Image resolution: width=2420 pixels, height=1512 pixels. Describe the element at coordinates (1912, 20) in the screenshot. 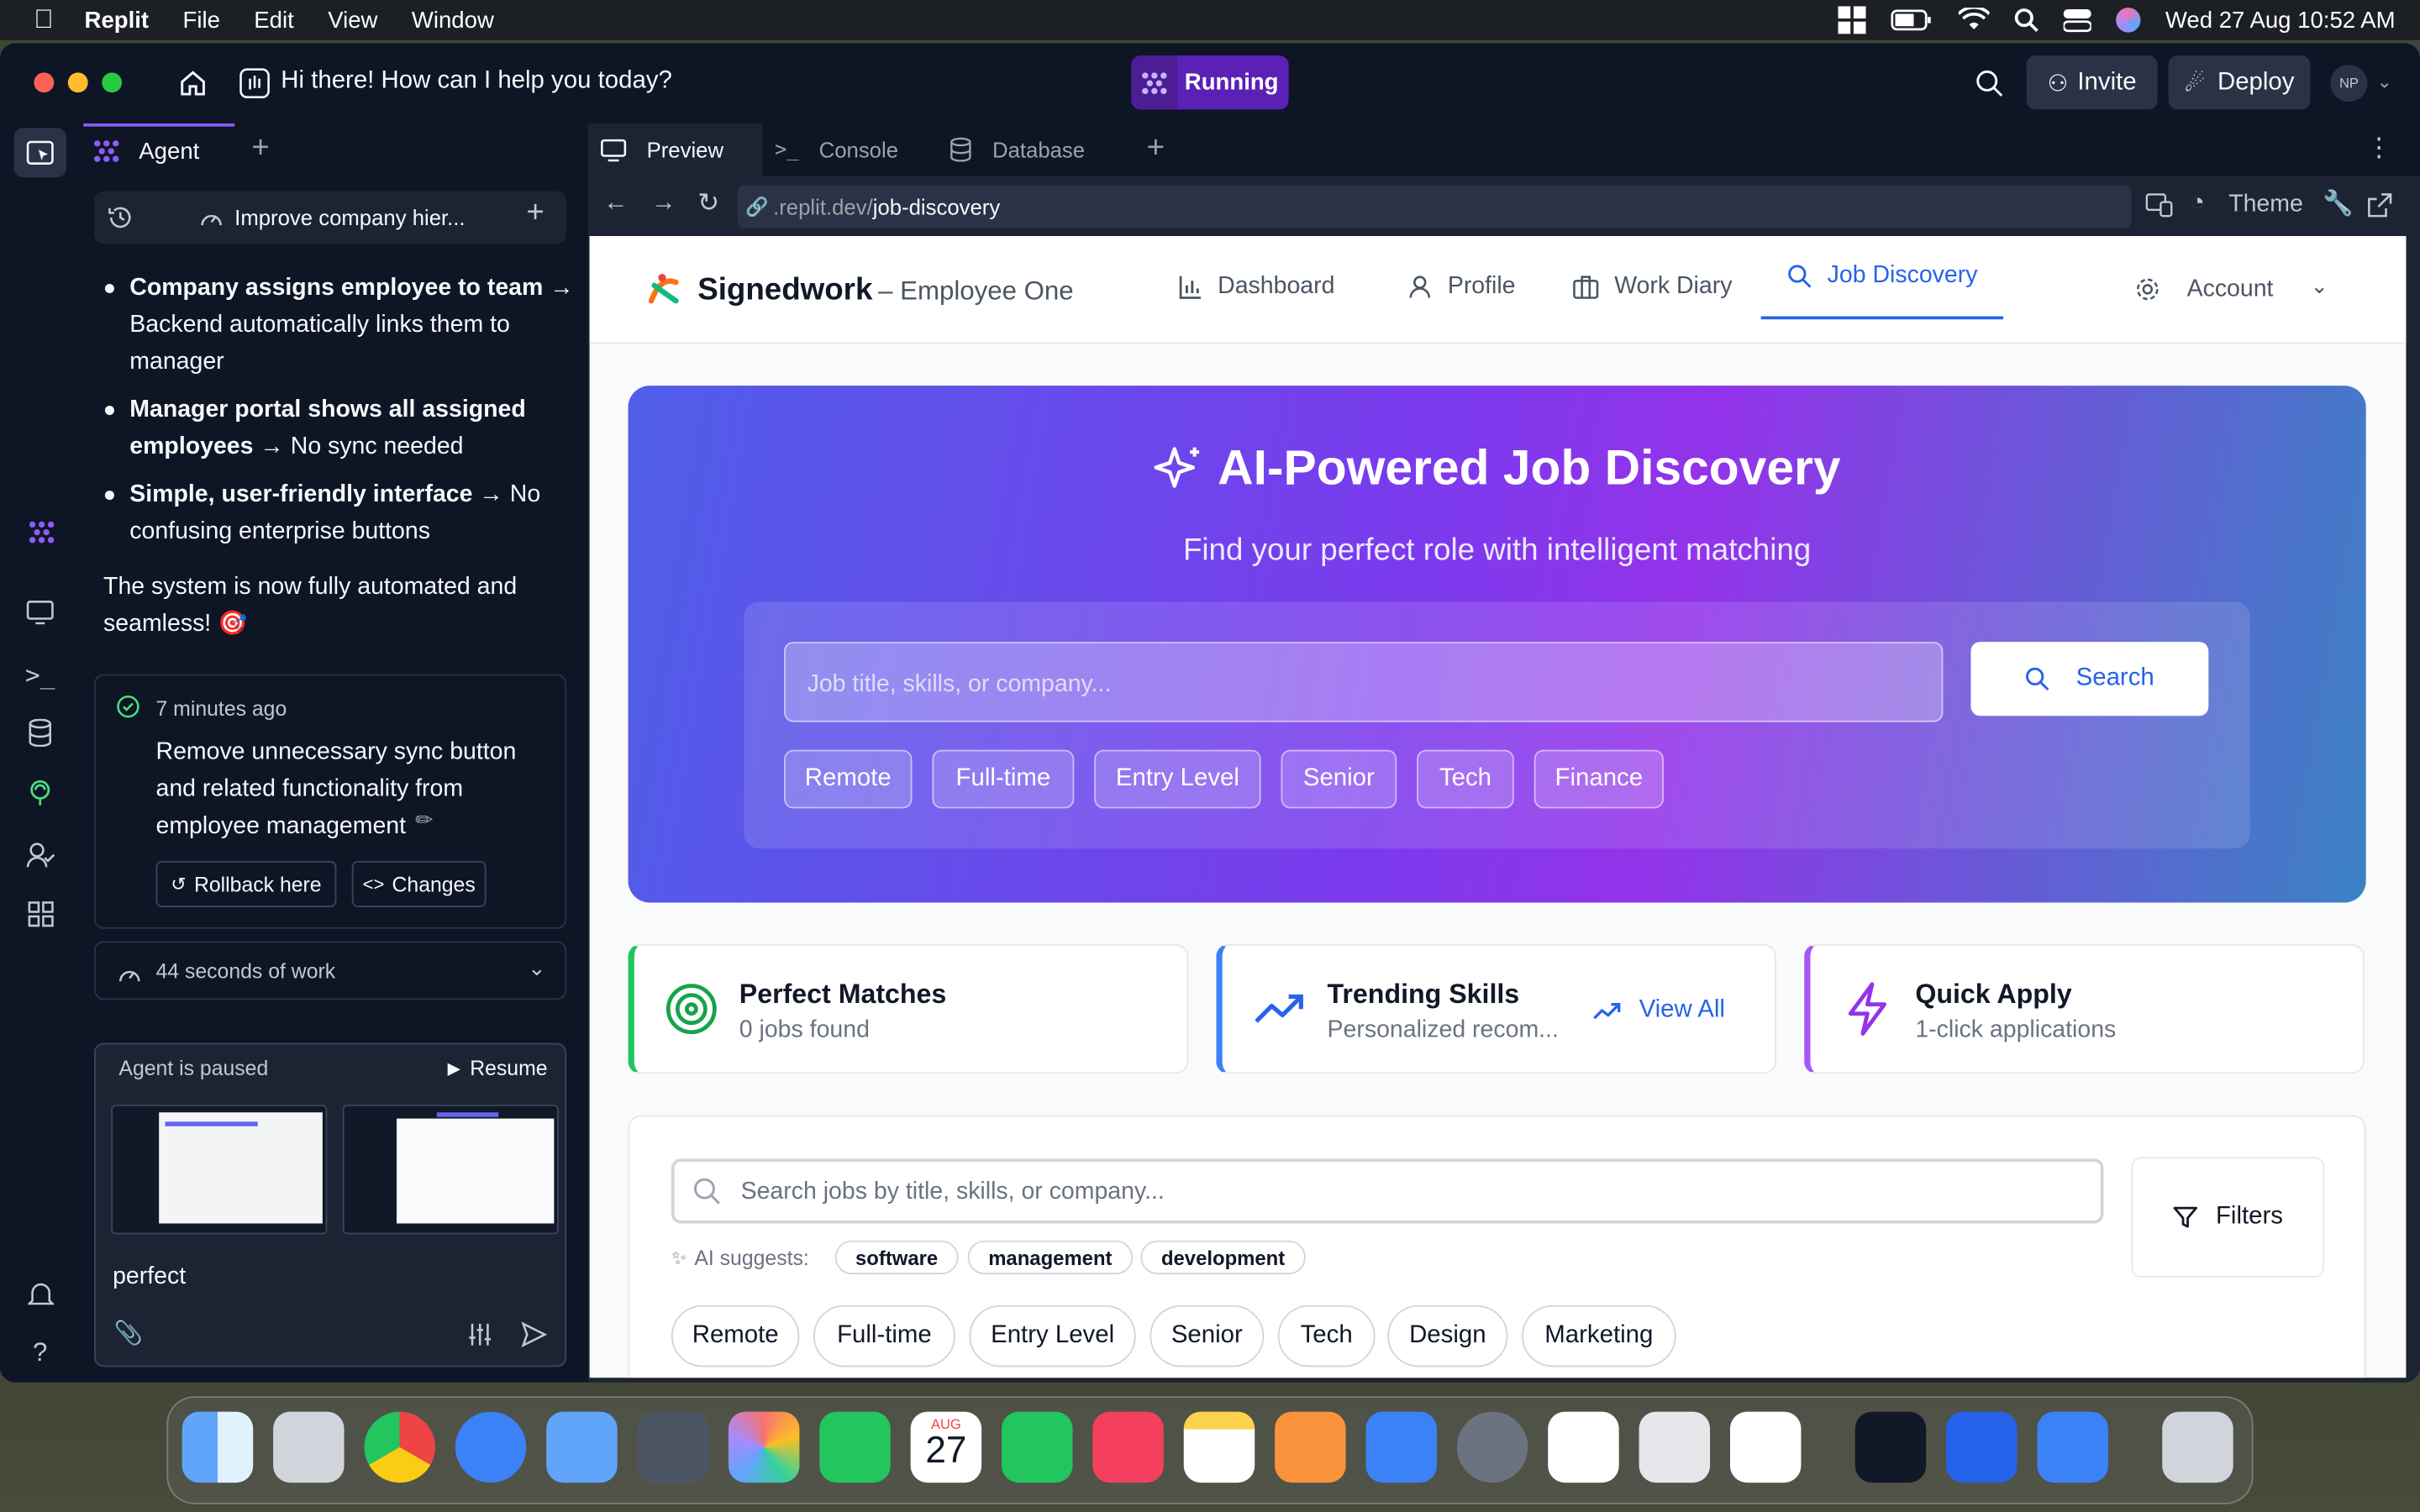

I see `battery-icon` at that location.